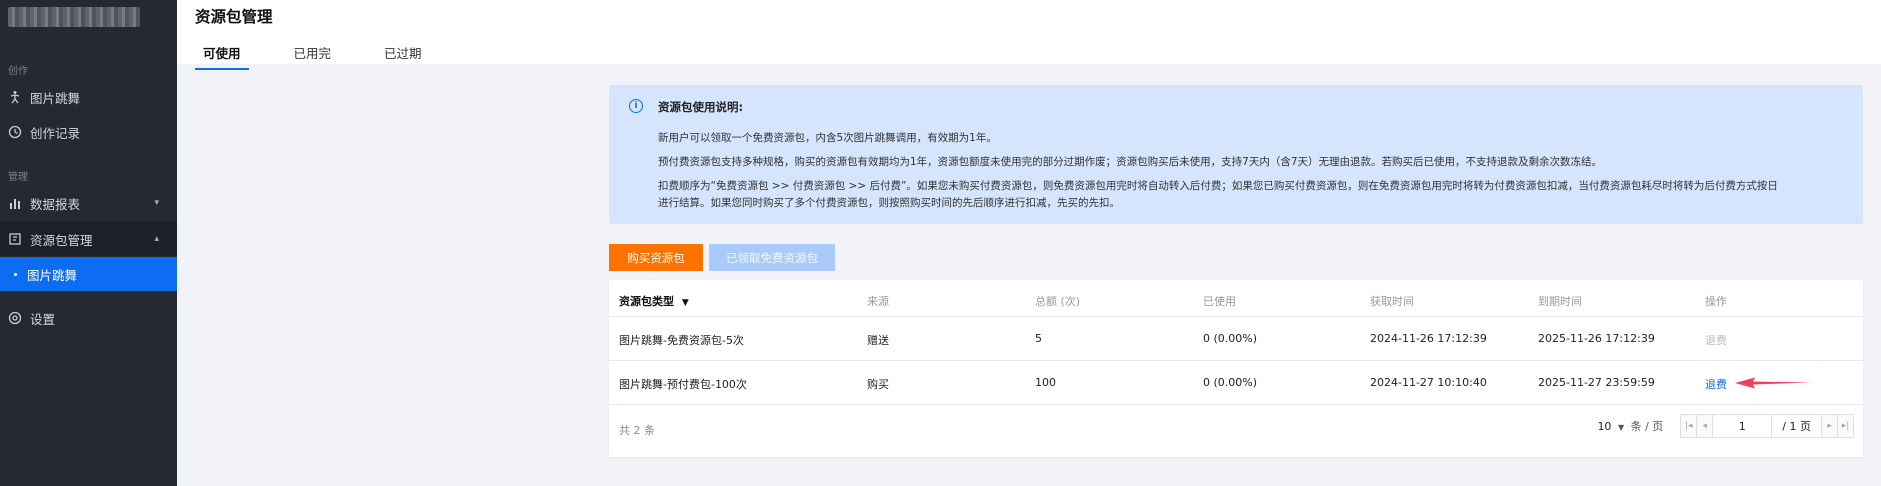 The height and width of the screenshot is (486, 1881). I want to click on package-icon, so click(15, 239).